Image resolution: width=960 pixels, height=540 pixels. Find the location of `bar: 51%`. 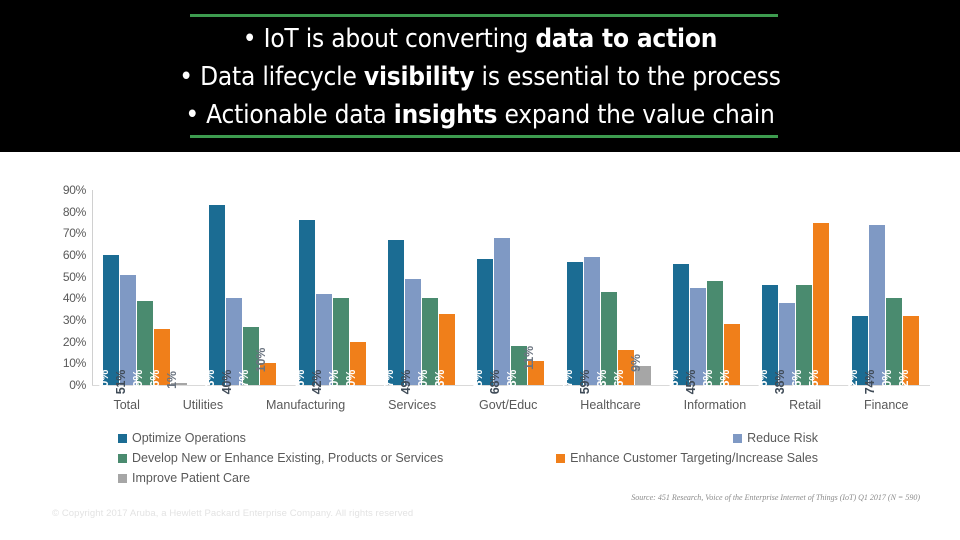

bar: 51% is located at coordinates (125, 334).